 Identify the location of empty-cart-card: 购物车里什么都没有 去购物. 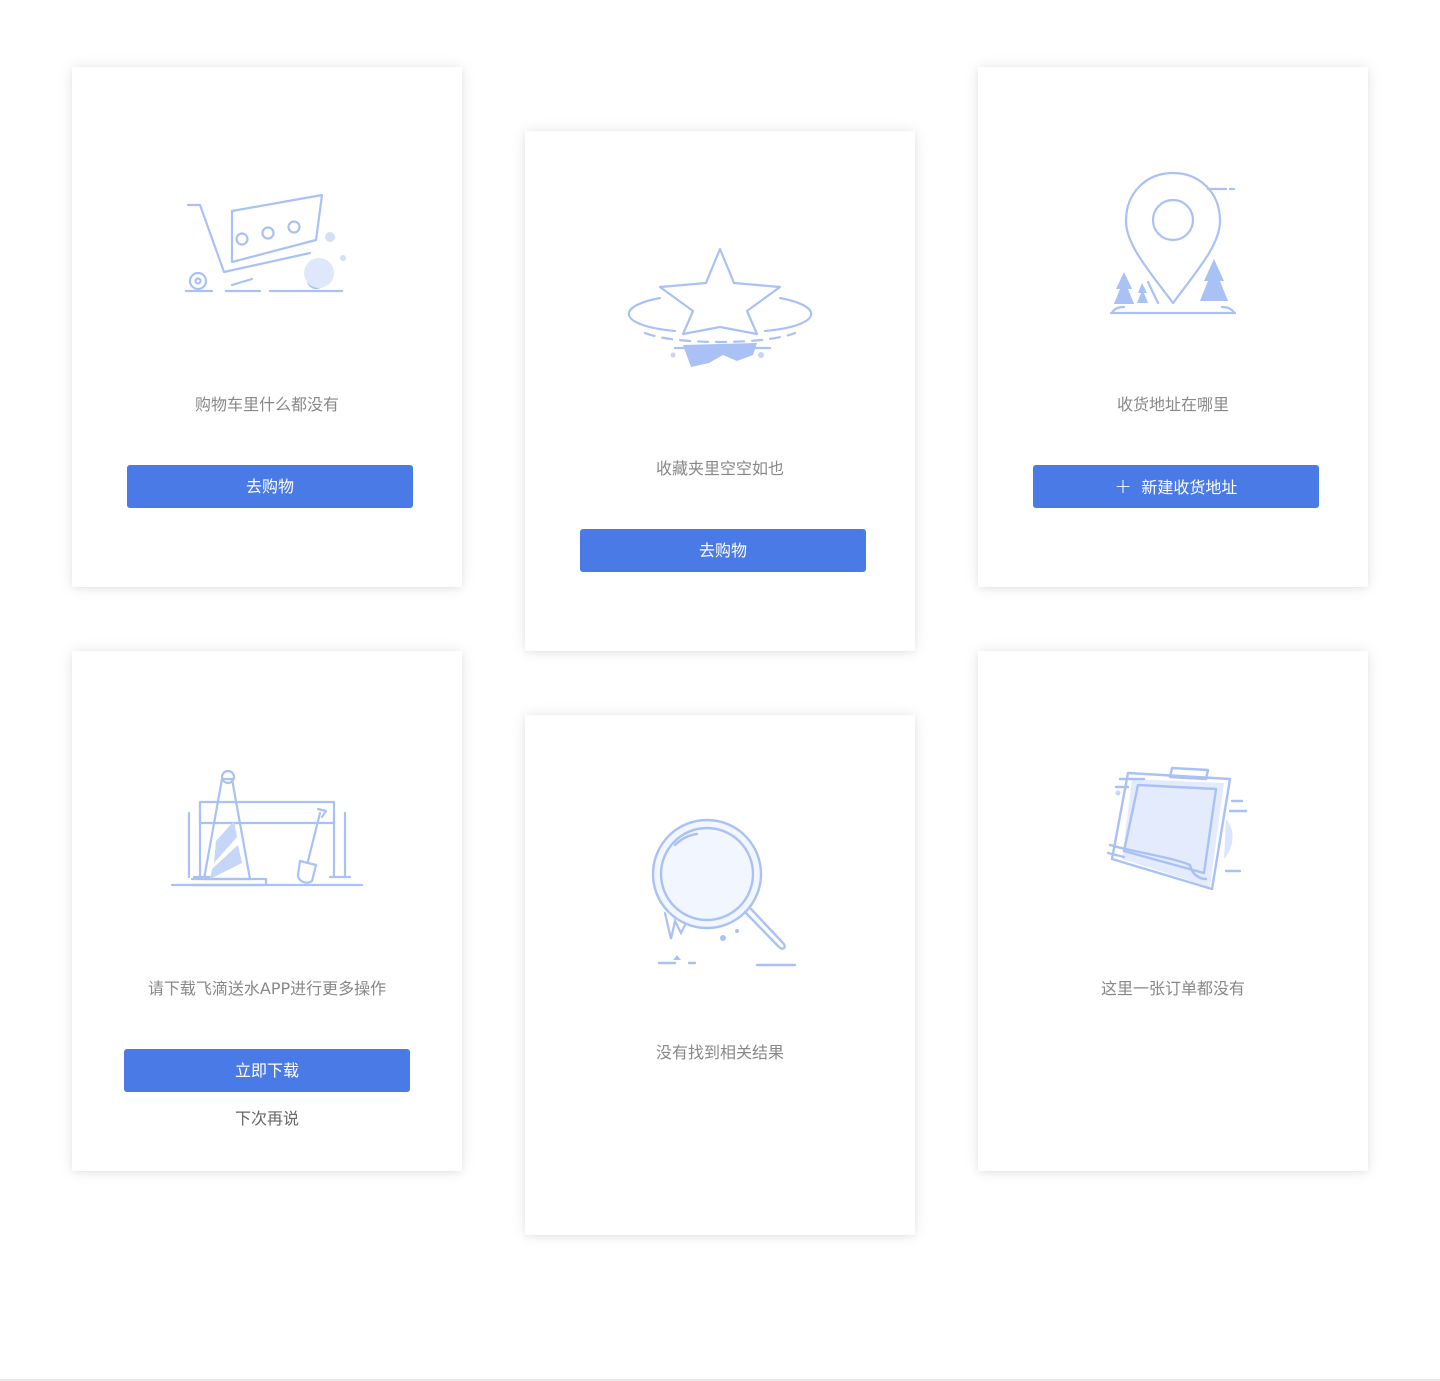
(267, 327).